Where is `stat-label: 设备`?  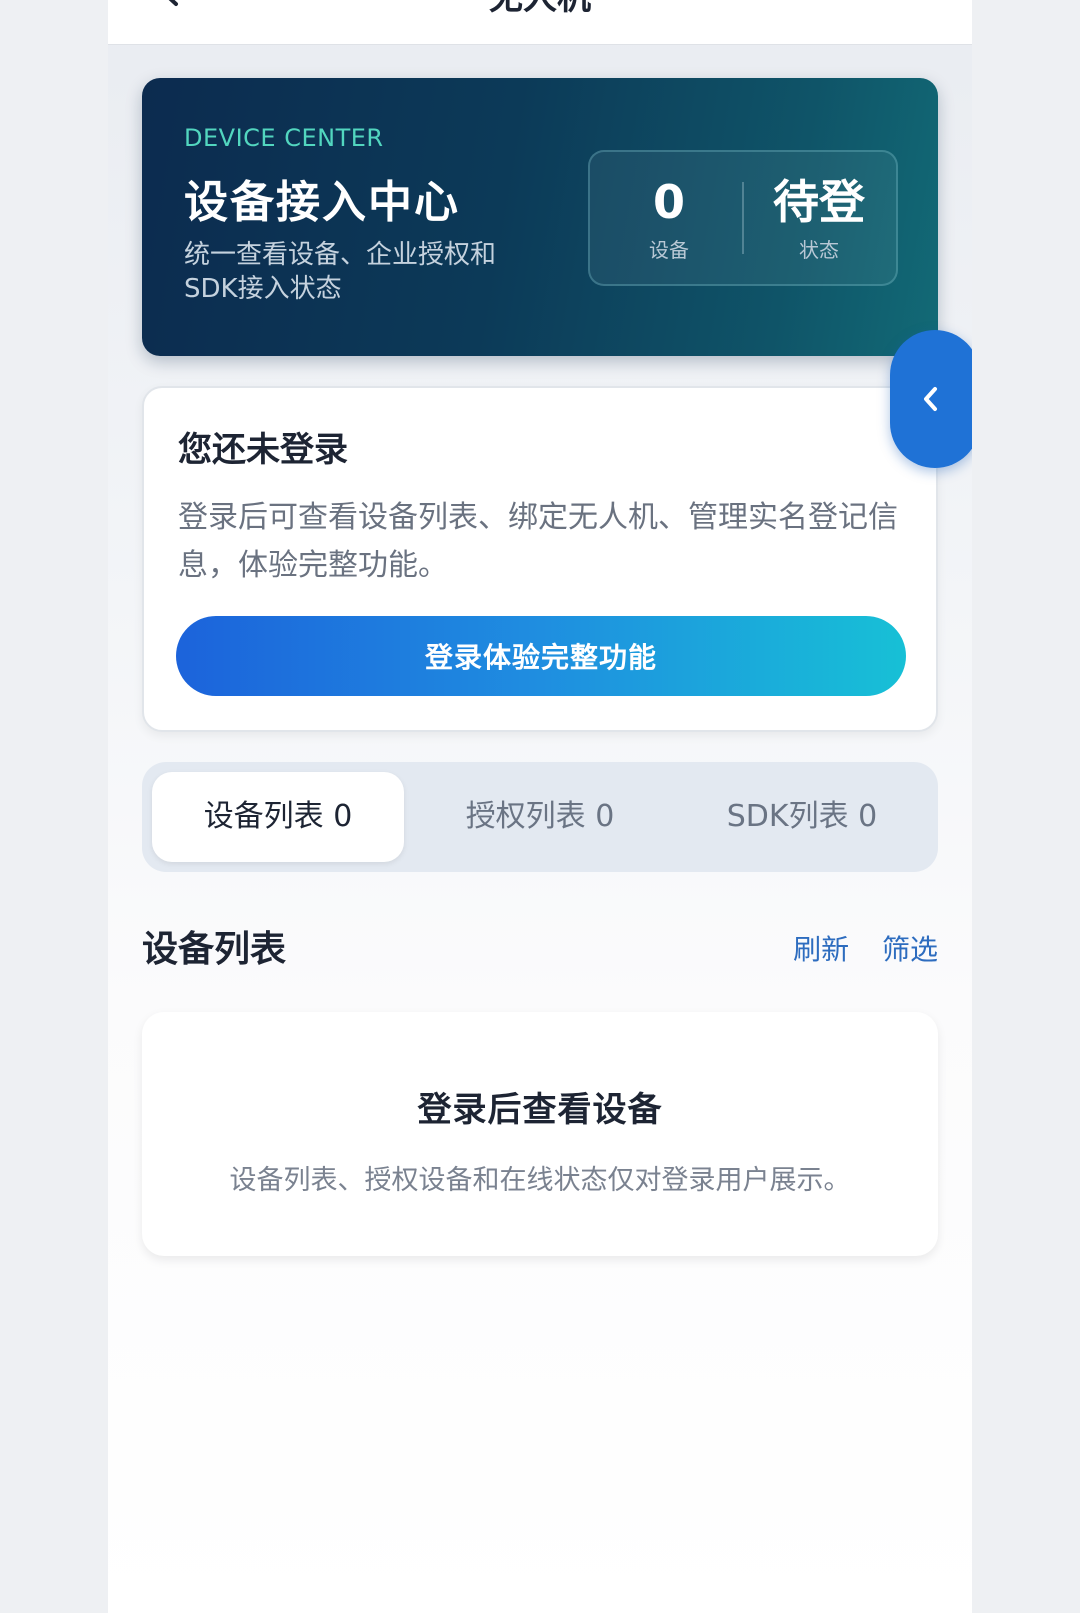 stat-label: 设备 is located at coordinates (669, 250).